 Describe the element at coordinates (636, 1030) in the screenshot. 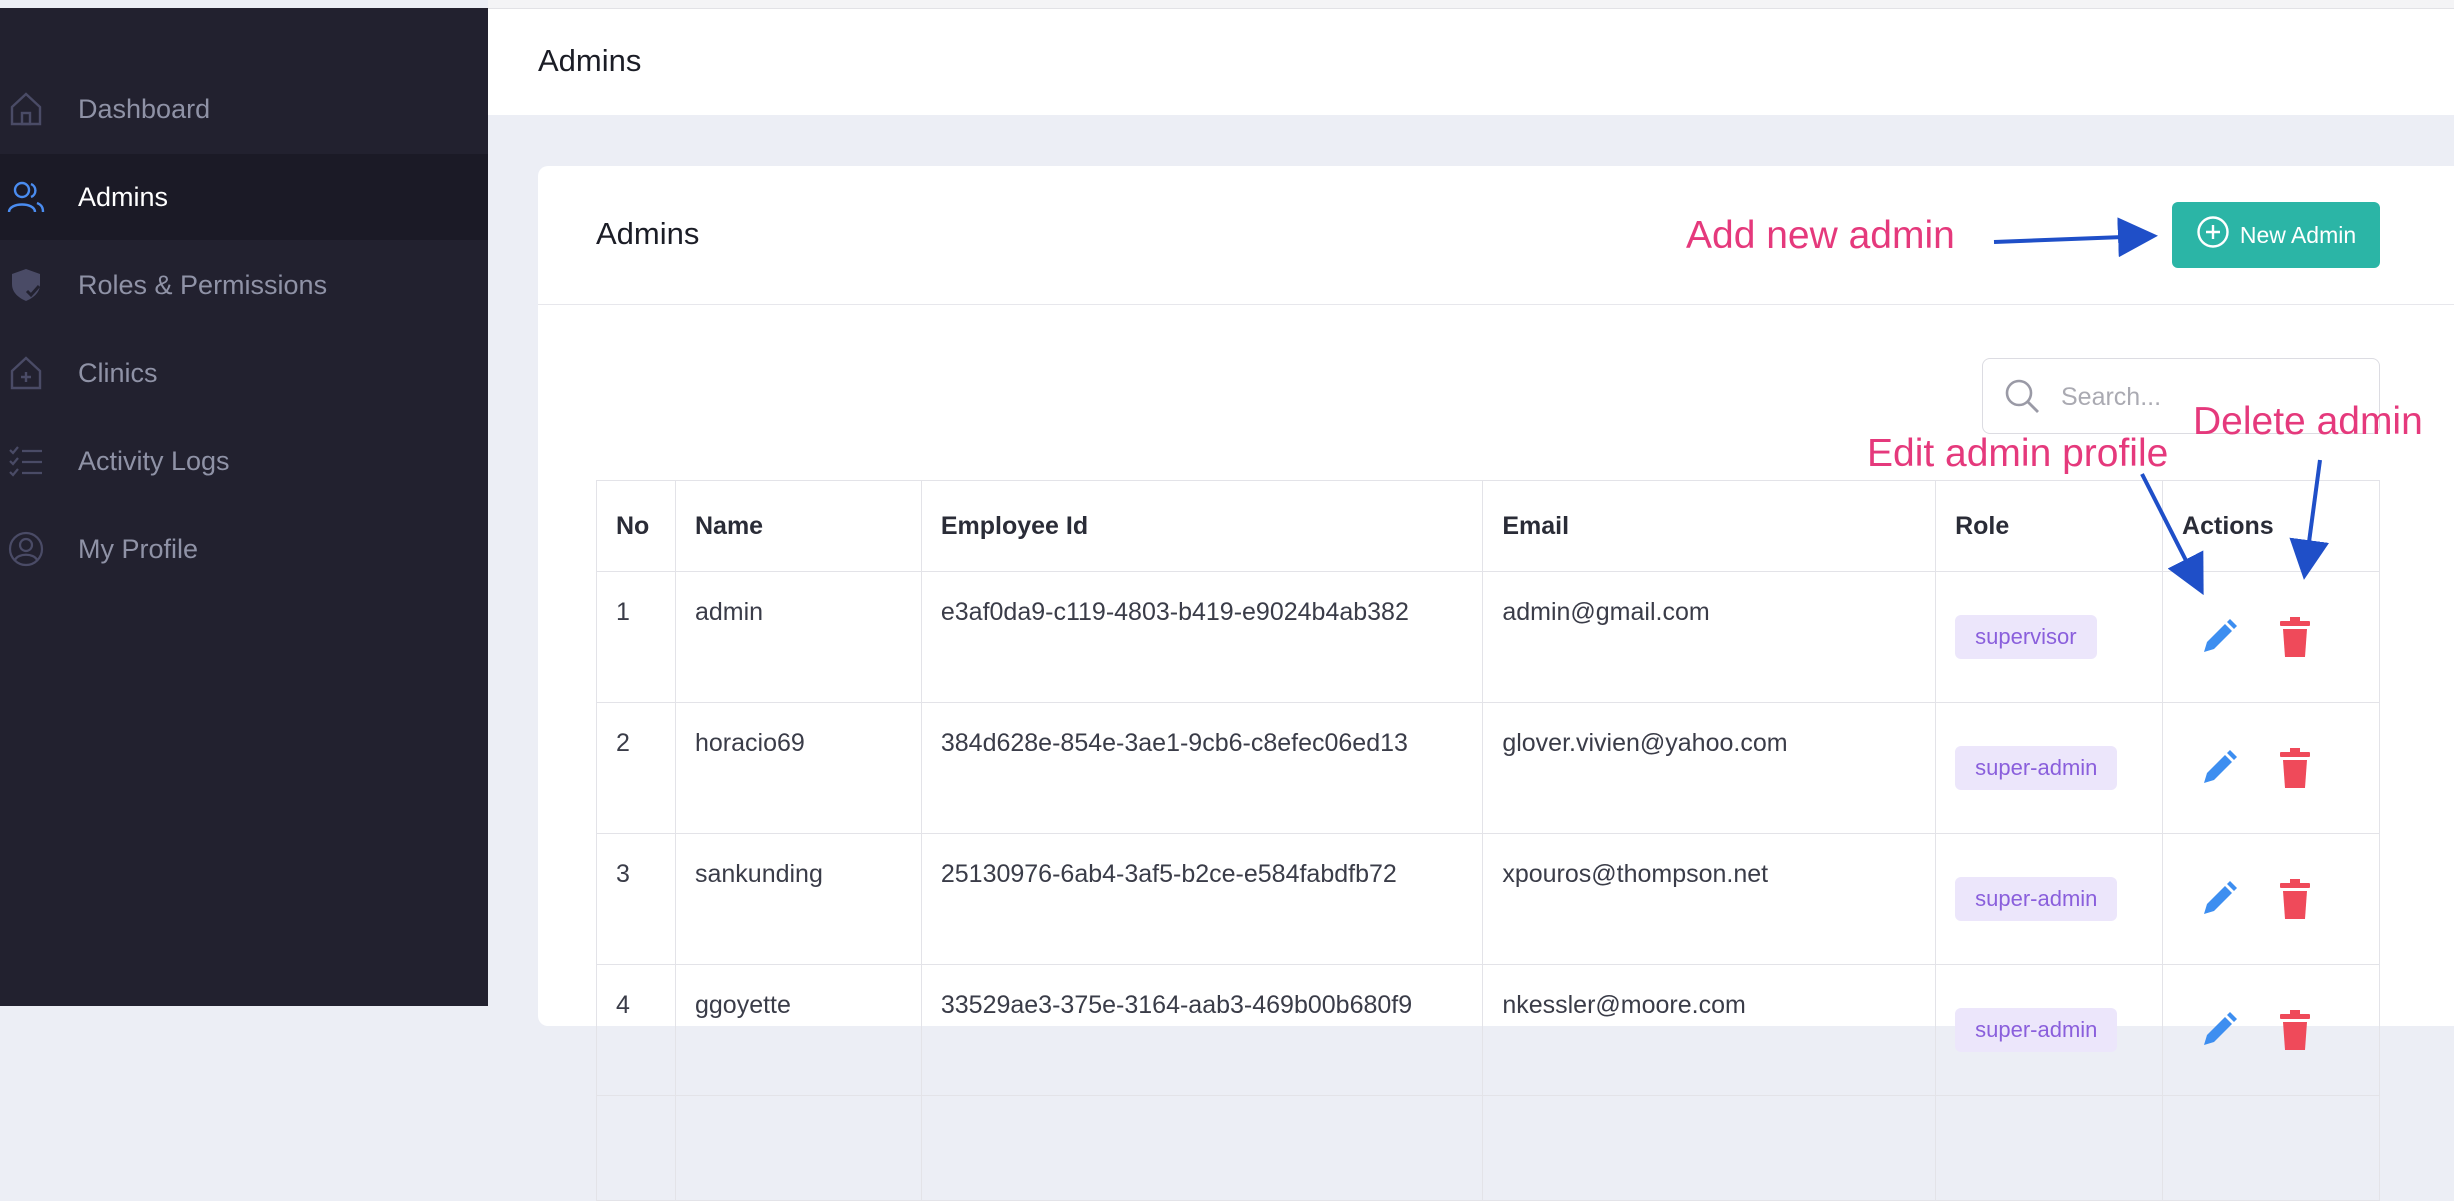

I see `cell-no: 4` at that location.